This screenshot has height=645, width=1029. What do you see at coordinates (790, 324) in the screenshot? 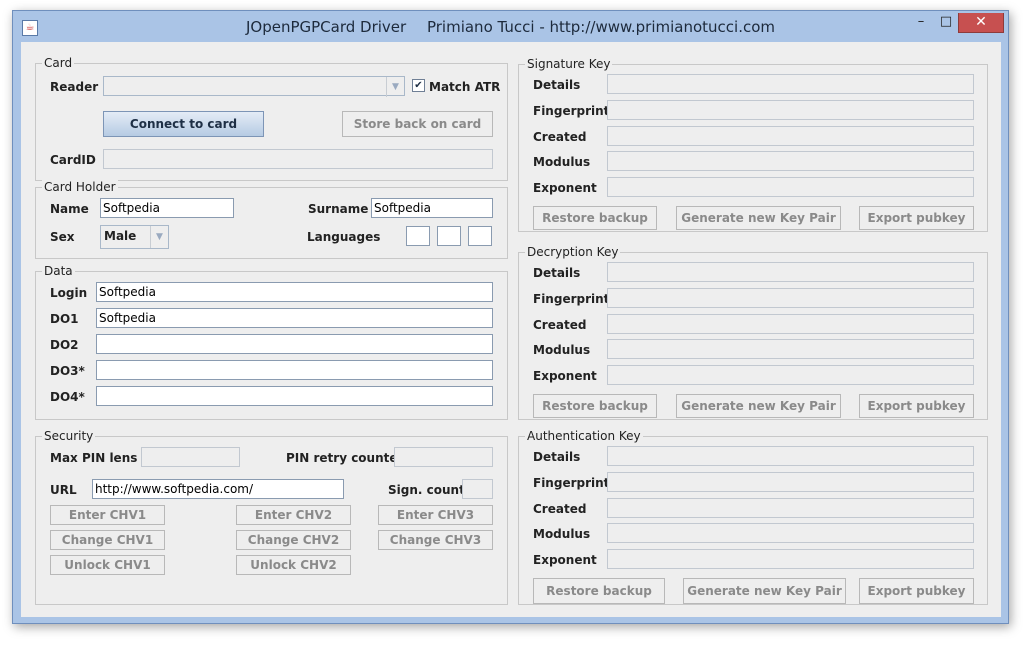
I see `dec-created-field` at bounding box center [790, 324].